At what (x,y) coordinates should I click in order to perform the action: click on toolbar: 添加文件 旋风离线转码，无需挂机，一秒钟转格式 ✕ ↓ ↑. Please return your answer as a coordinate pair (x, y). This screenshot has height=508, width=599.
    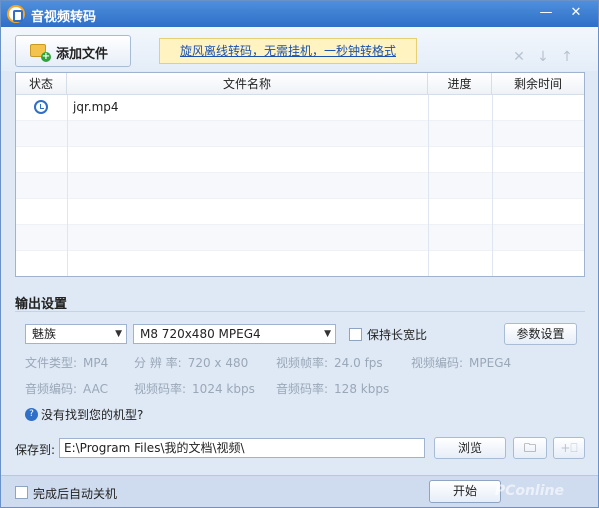
    Looking at the image, I should click on (299, 49).